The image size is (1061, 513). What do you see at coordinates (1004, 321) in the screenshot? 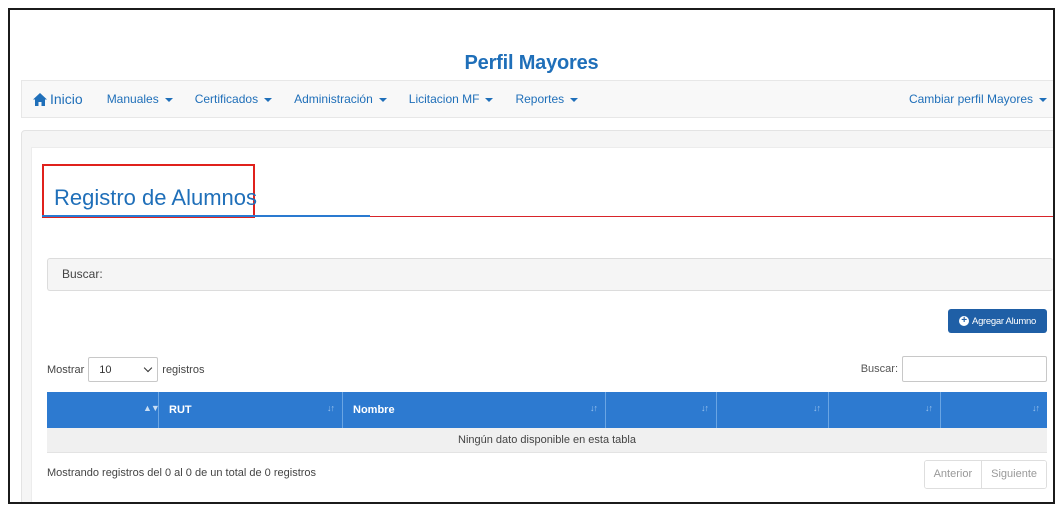
I see `add-student-label: Agregar Alumno` at bounding box center [1004, 321].